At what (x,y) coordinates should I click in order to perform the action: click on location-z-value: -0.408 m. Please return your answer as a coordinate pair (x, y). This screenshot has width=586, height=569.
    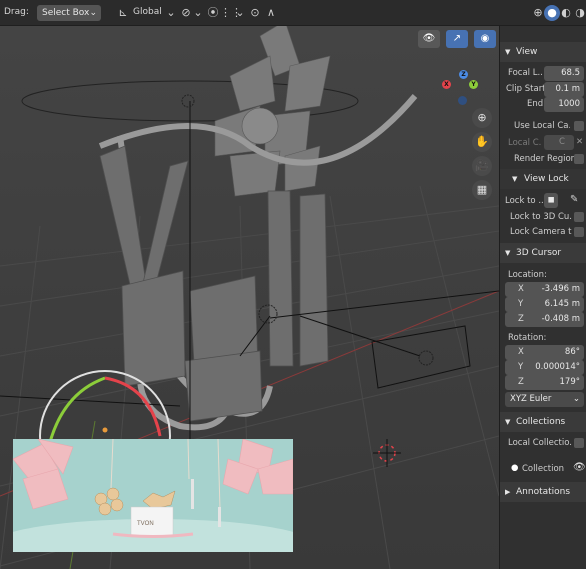
    Looking at the image, I should click on (560, 319).